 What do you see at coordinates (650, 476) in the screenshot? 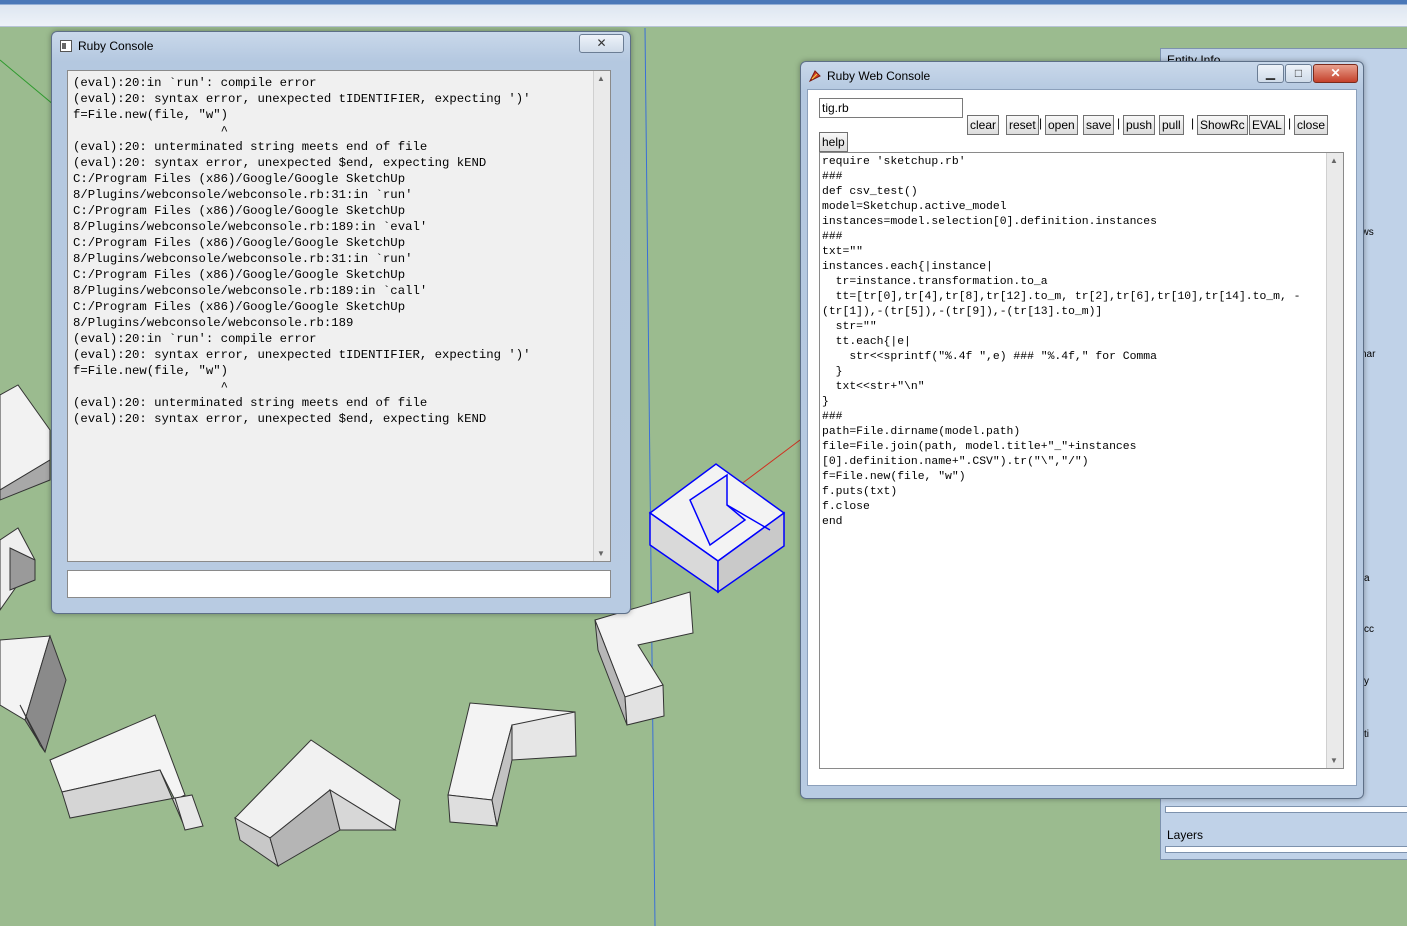
I see `blue-axis` at bounding box center [650, 476].